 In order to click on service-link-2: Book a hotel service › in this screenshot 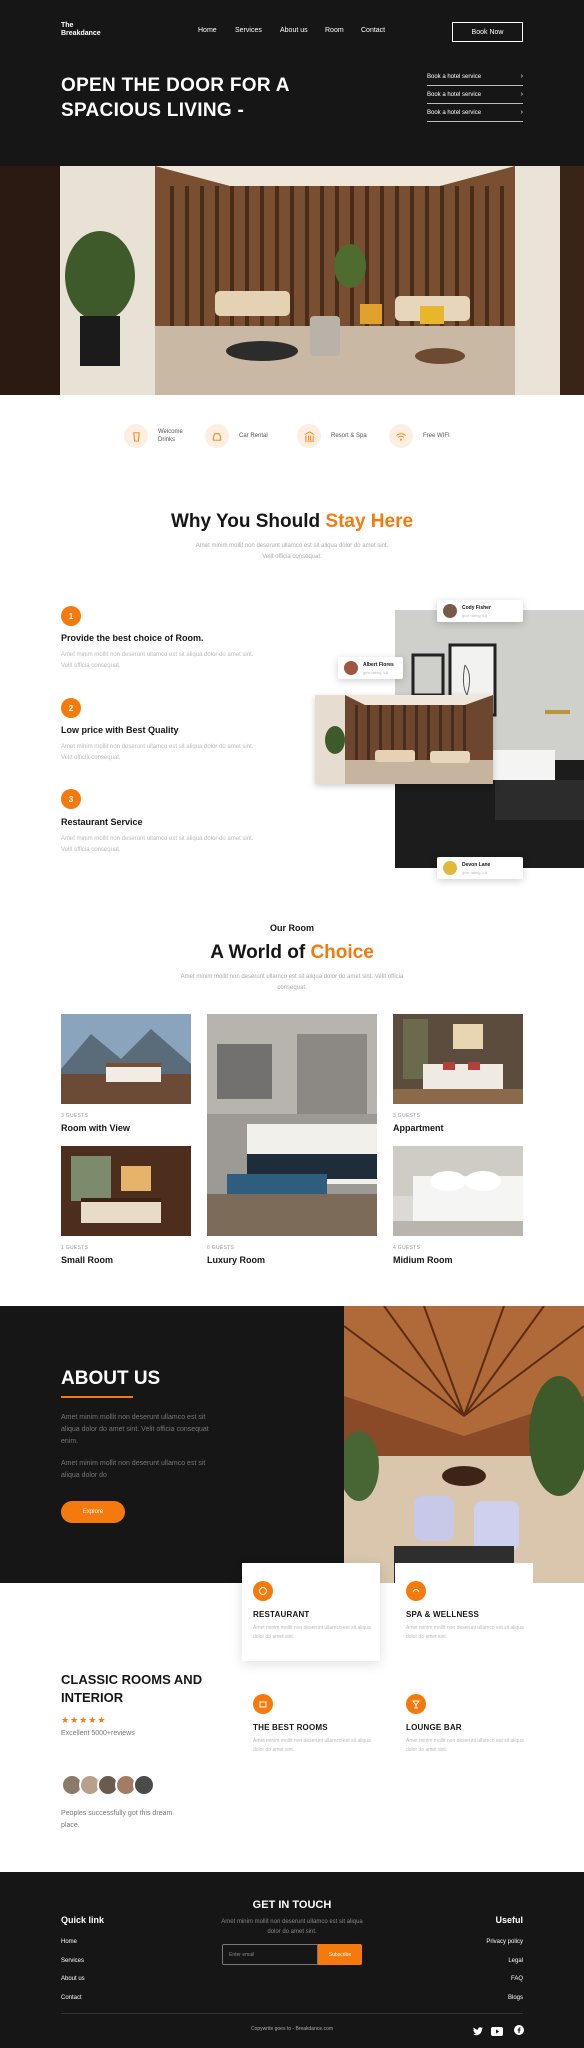, I will do `click(475, 97)`.